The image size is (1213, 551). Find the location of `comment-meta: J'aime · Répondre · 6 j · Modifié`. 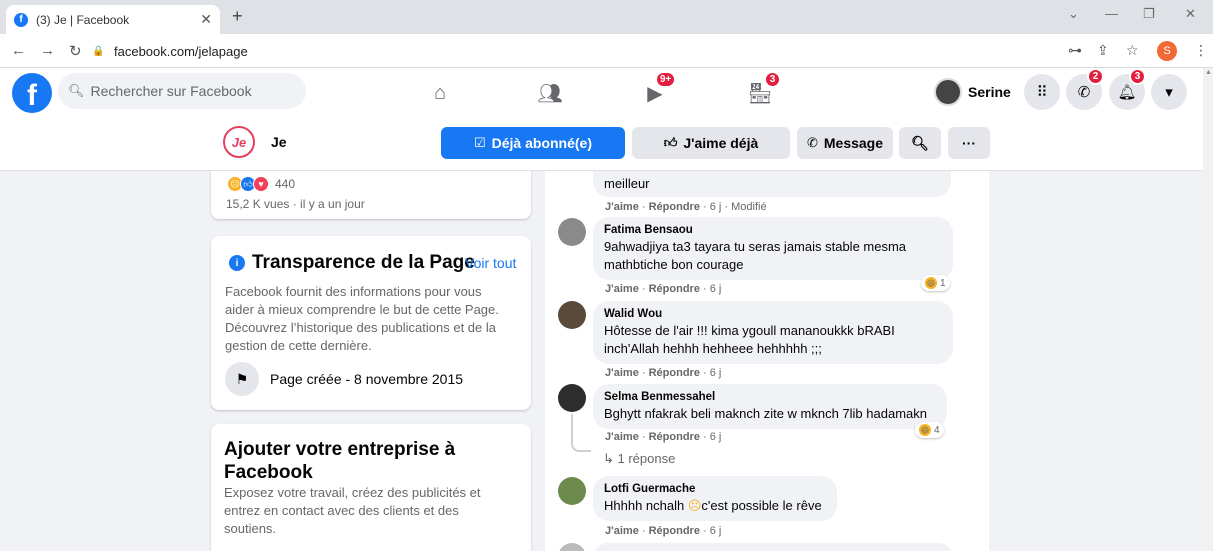

comment-meta: J'aime · Répondre · 6 j · Modifié is located at coordinates (686, 207).